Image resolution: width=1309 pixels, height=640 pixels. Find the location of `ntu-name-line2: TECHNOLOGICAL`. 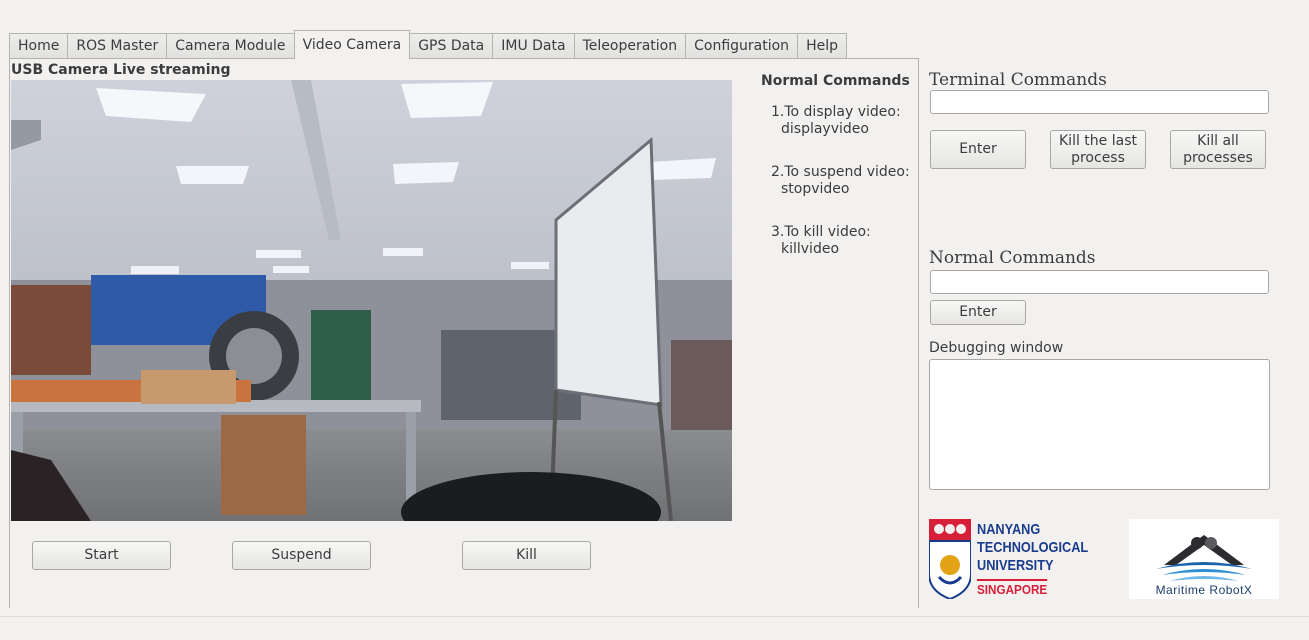

ntu-name-line2: TECHNOLOGICAL is located at coordinates (1033, 547).